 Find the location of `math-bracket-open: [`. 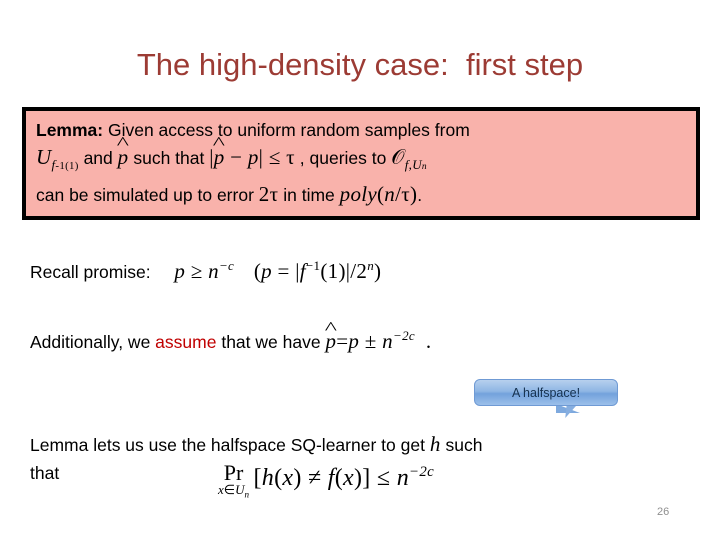

math-bracket-open: [ is located at coordinates (257, 478).